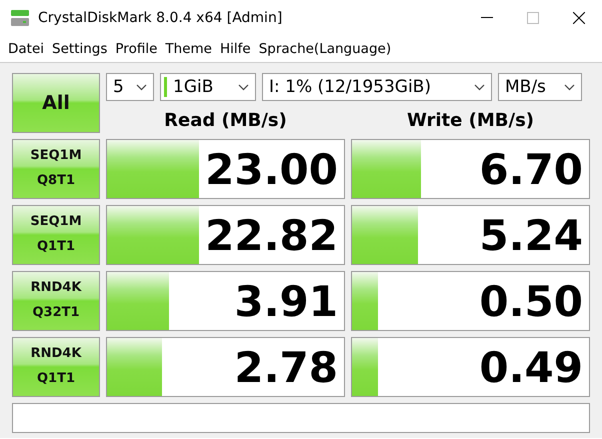  Describe the element at coordinates (377, 87) in the screenshot. I see `dropdown: I: 1% (12/1953GiB)` at that location.